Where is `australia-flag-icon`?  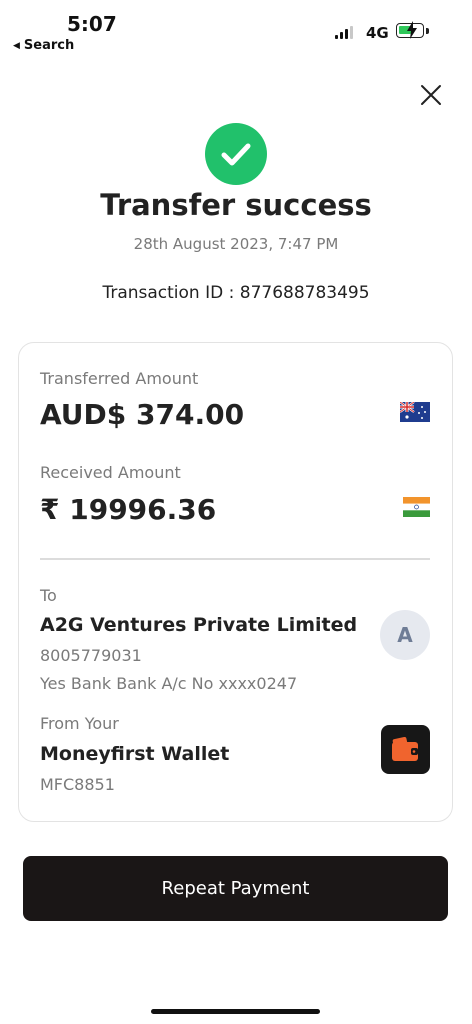
australia-flag-icon is located at coordinates (414, 411).